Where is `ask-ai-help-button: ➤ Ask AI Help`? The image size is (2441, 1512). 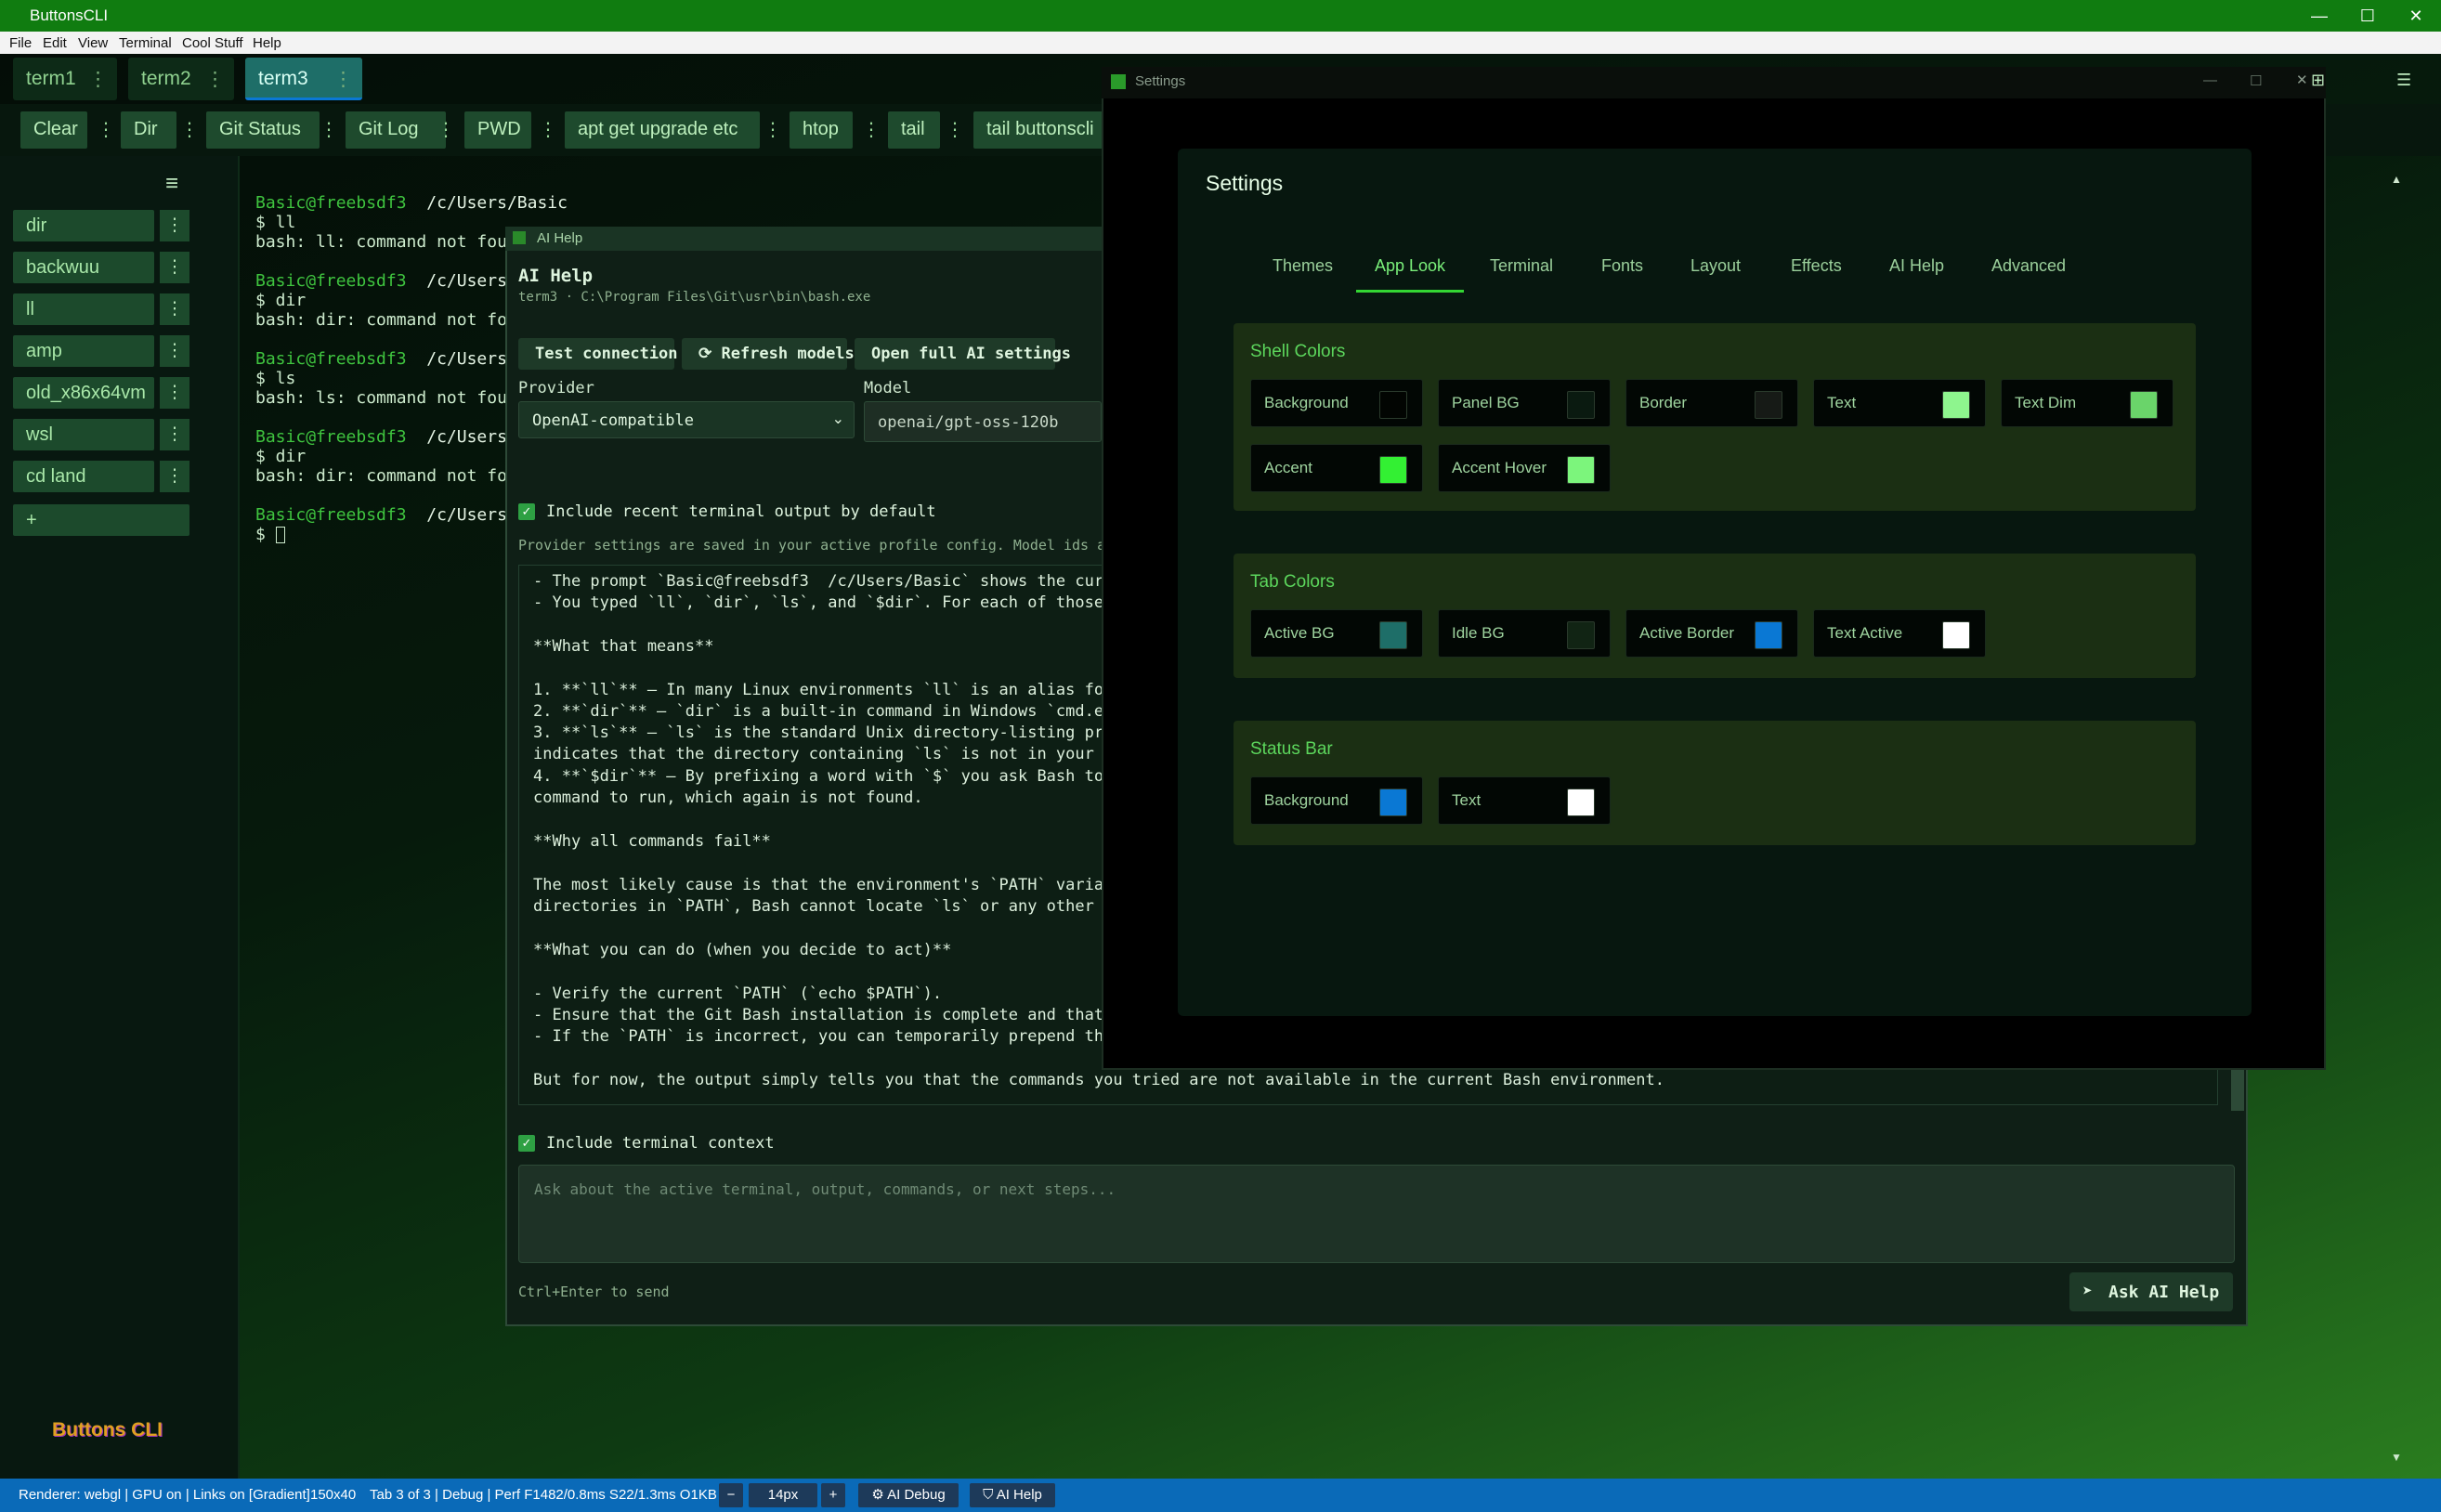
ask-ai-help-button: ➤ Ask AI Help is located at coordinates (2151, 1291).